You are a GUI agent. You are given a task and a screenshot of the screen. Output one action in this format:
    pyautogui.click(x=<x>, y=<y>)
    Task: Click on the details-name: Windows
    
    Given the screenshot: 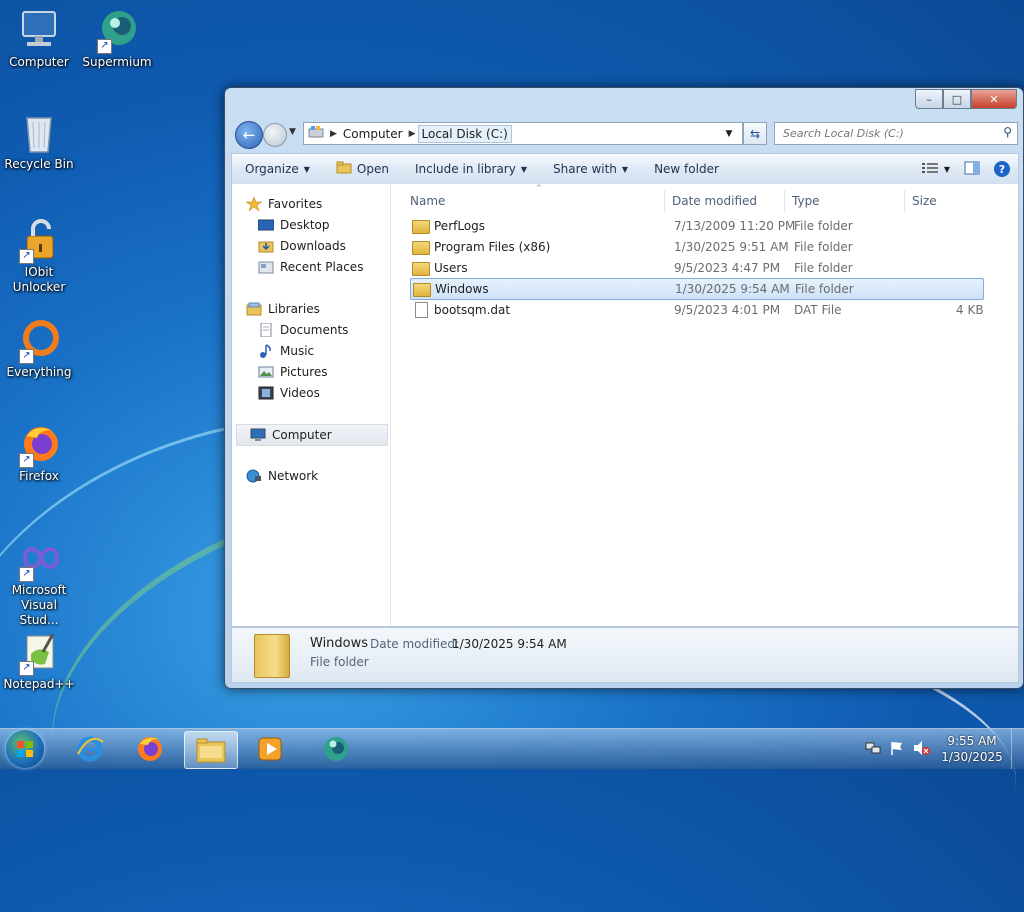 What is the action you would take?
    pyautogui.click(x=339, y=643)
    